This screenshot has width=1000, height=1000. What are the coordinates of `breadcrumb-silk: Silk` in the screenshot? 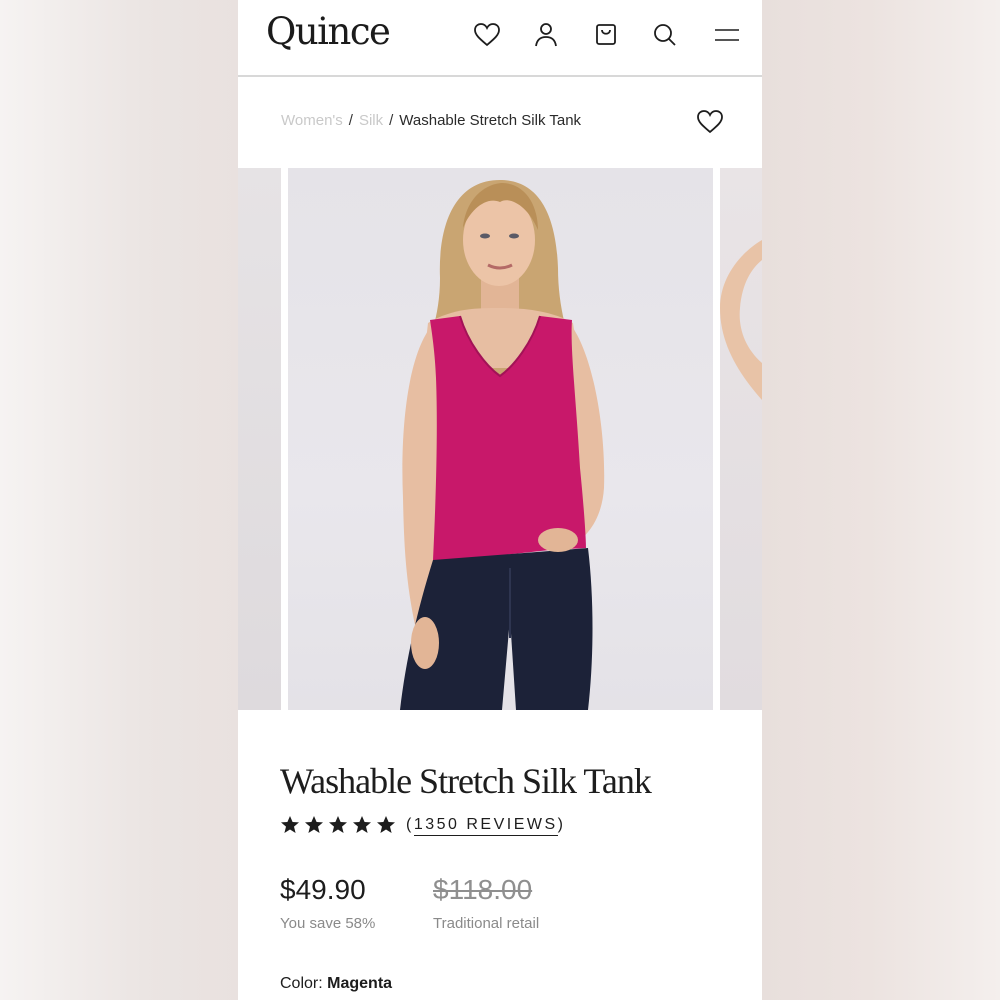 It's located at (371, 120).